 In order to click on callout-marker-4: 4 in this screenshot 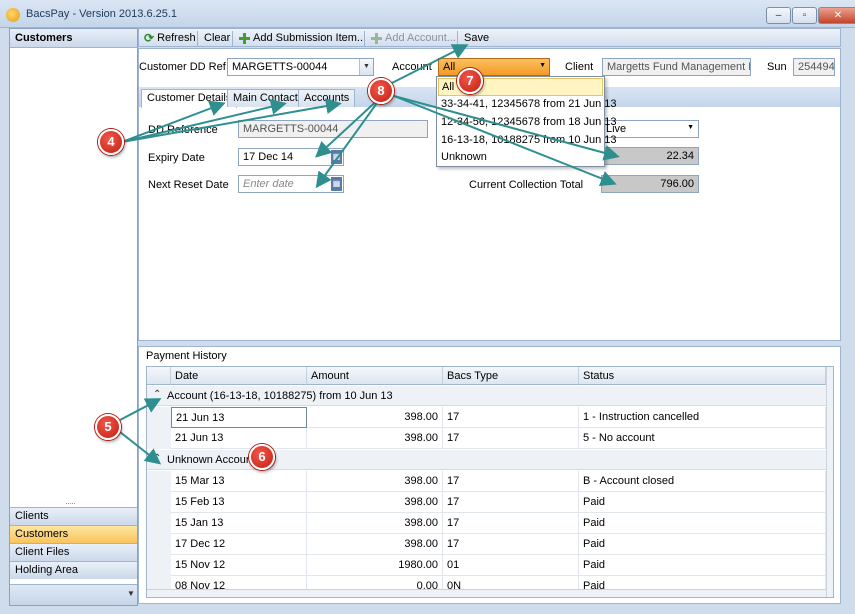, I will do `click(111, 142)`.